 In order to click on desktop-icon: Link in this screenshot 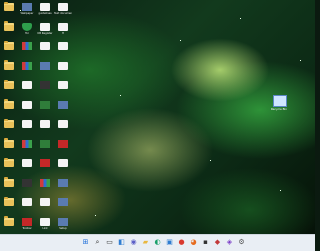, I will do `click(45, 225)`.